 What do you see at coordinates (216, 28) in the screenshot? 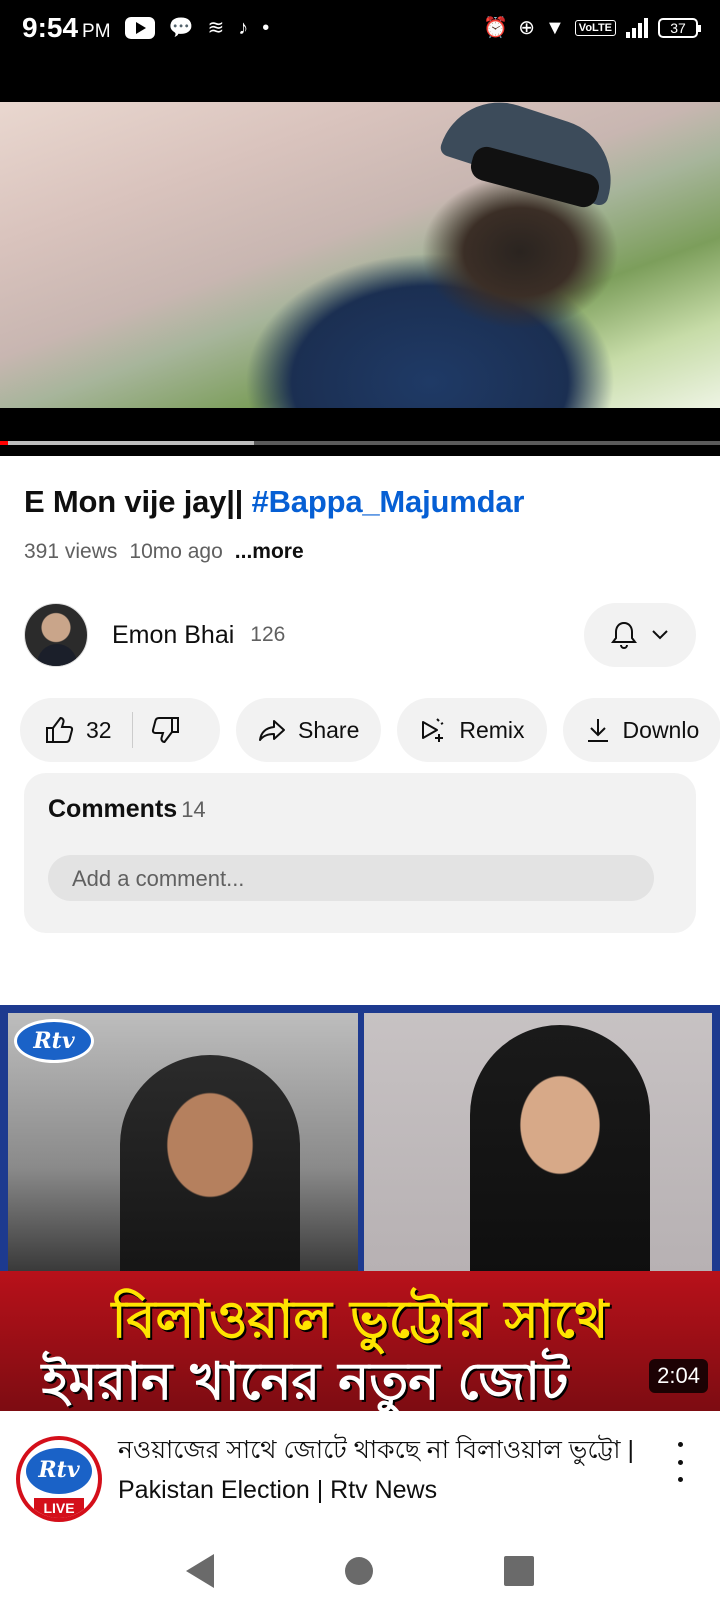
I see `app-notification-icon: ≋` at bounding box center [216, 28].